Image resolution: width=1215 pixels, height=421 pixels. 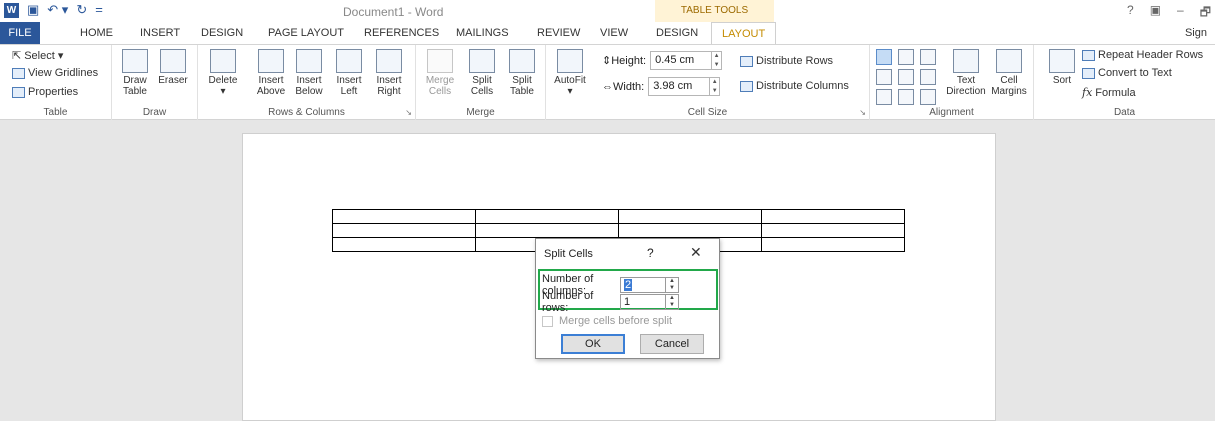 I want to click on insert-left-button: Insert Left, so click(x=349, y=73).